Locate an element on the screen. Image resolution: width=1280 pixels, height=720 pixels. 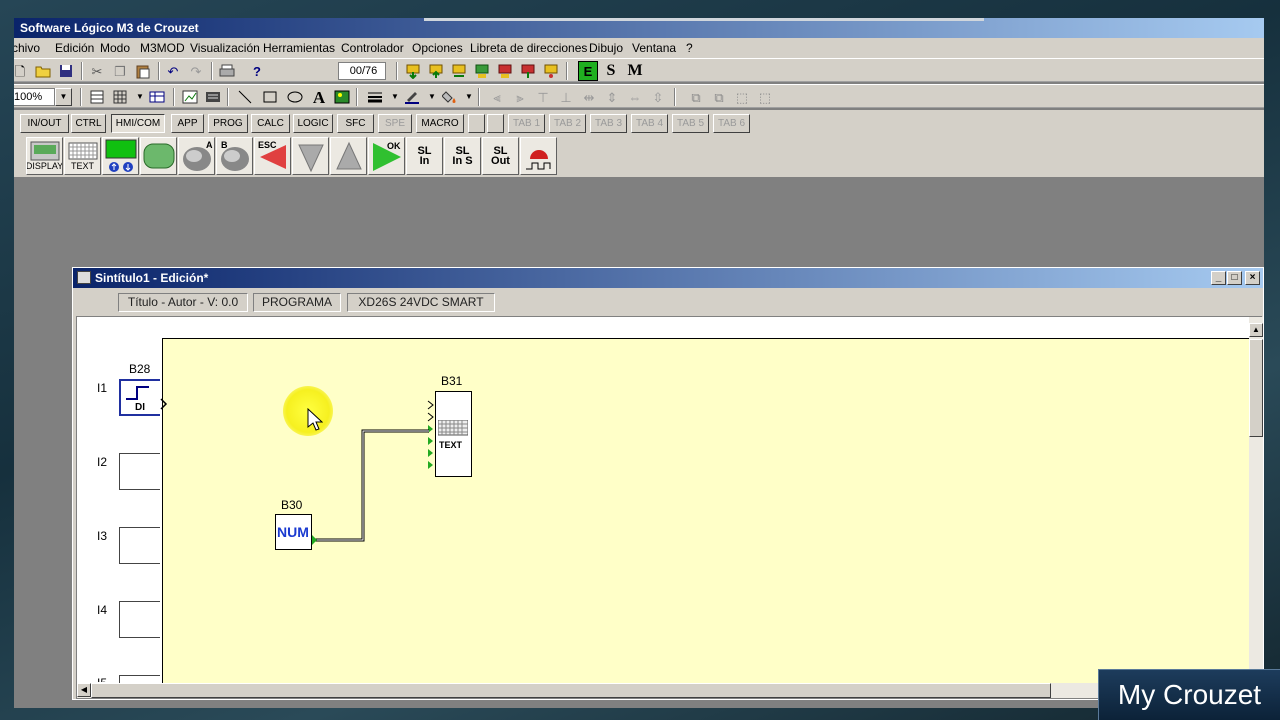
align-top-icon: ⊤ is located at coordinates (543, 97).